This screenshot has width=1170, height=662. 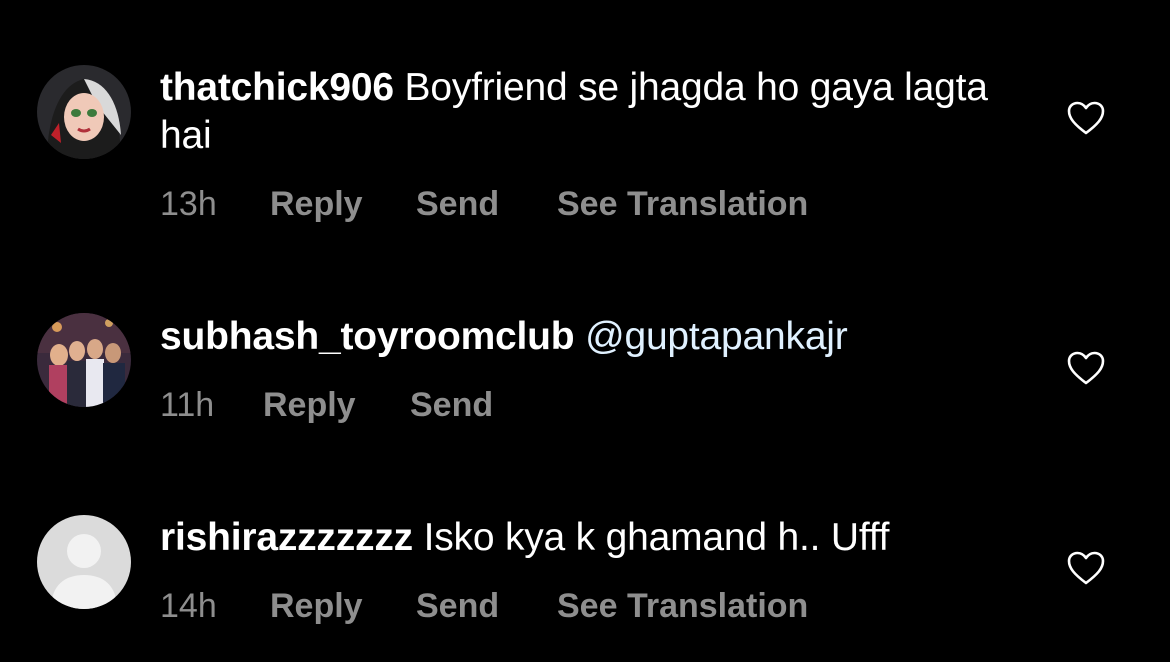 What do you see at coordinates (656, 537) in the screenshot?
I see `comment-body: Isko kya k ghamand h.. Ufff` at bounding box center [656, 537].